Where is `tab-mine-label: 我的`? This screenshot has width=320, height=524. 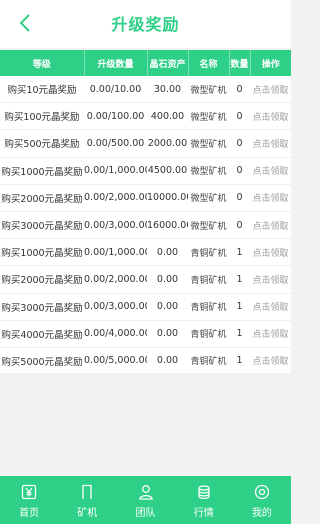 tab-mine-label: 我的 is located at coordinates (261, 513).